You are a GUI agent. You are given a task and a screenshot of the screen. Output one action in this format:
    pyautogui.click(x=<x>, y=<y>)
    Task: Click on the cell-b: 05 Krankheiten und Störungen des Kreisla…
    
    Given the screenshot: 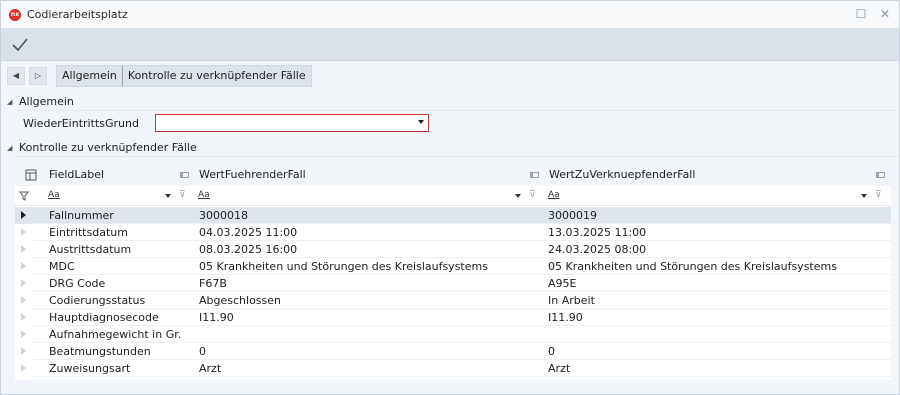 What is the action you would take?
    pyautogui.click(x=692, y=266)
    